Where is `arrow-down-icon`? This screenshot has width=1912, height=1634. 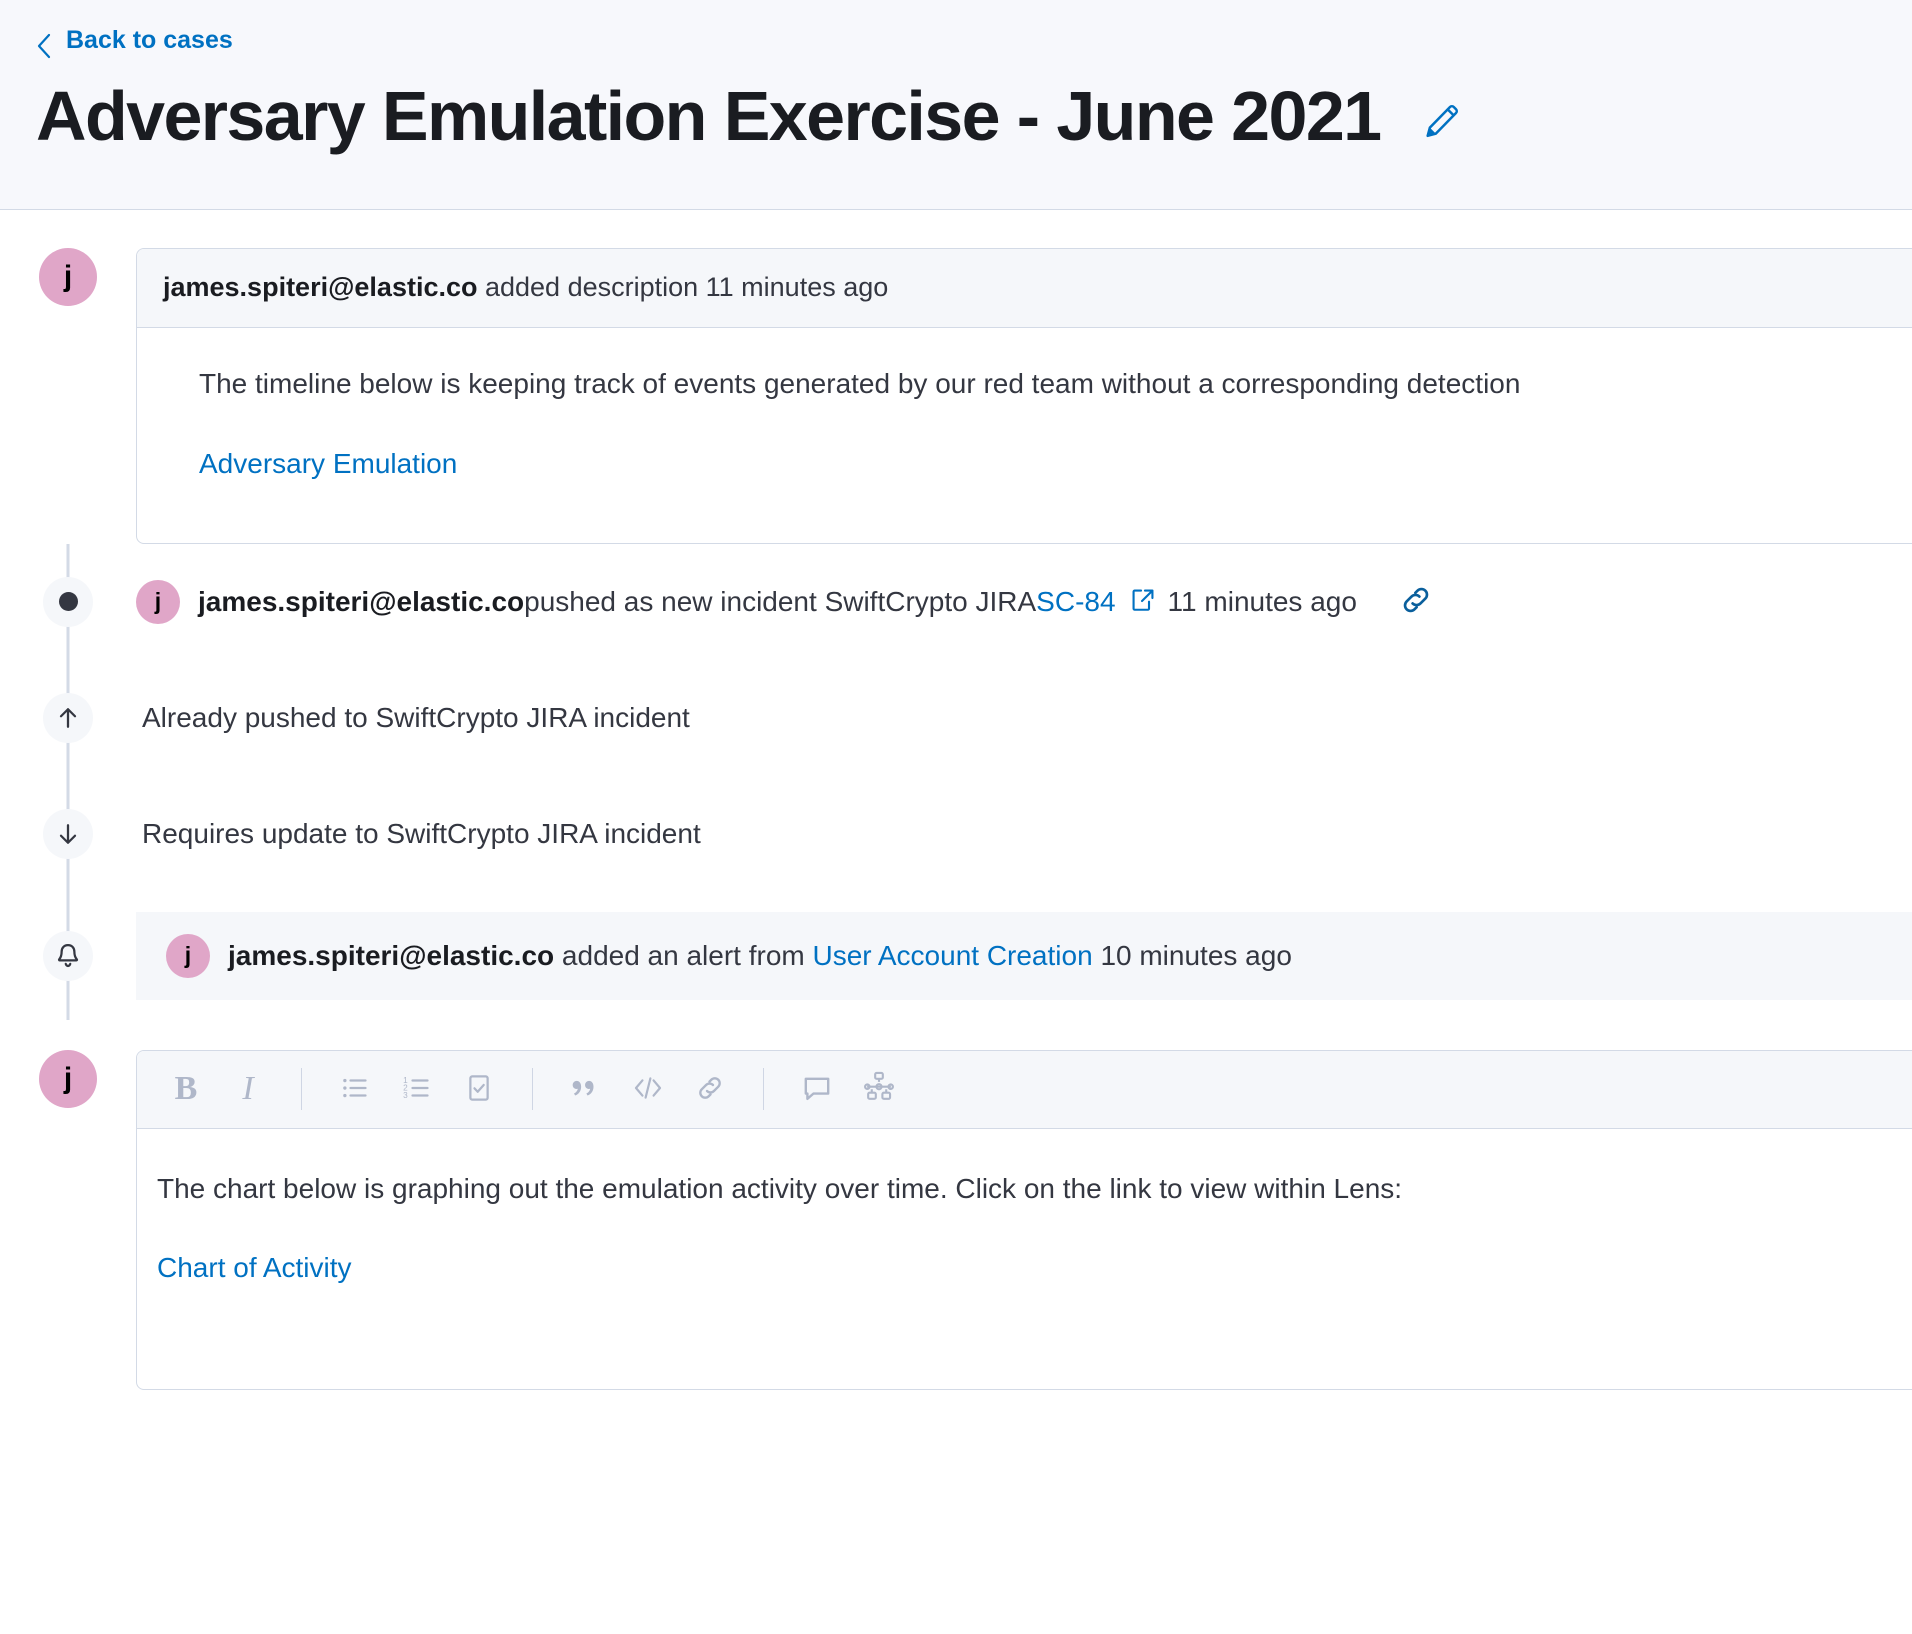 arrow-down-icon is located at coordinates (68, 833).